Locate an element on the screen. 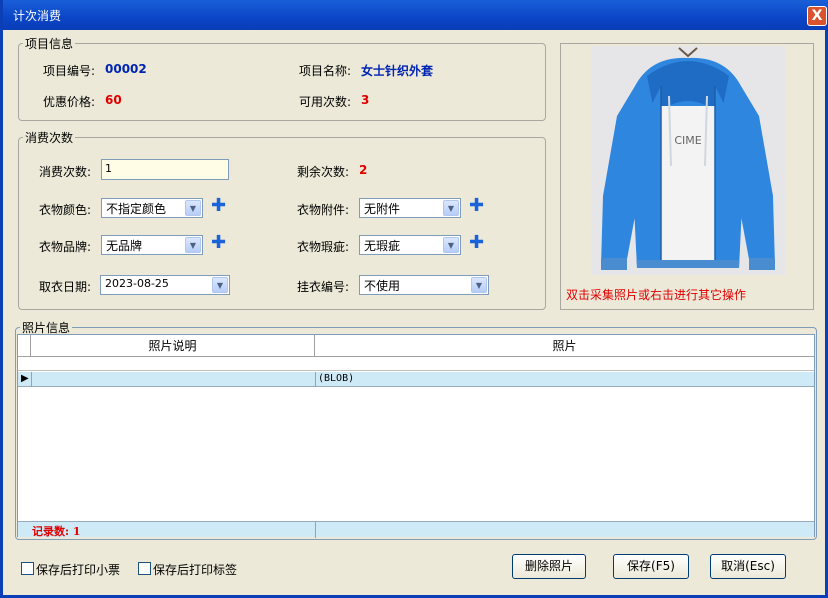 The image size is (828, 598). brand-select: 无品牌 ▼ is located at coordinates (152, 245).